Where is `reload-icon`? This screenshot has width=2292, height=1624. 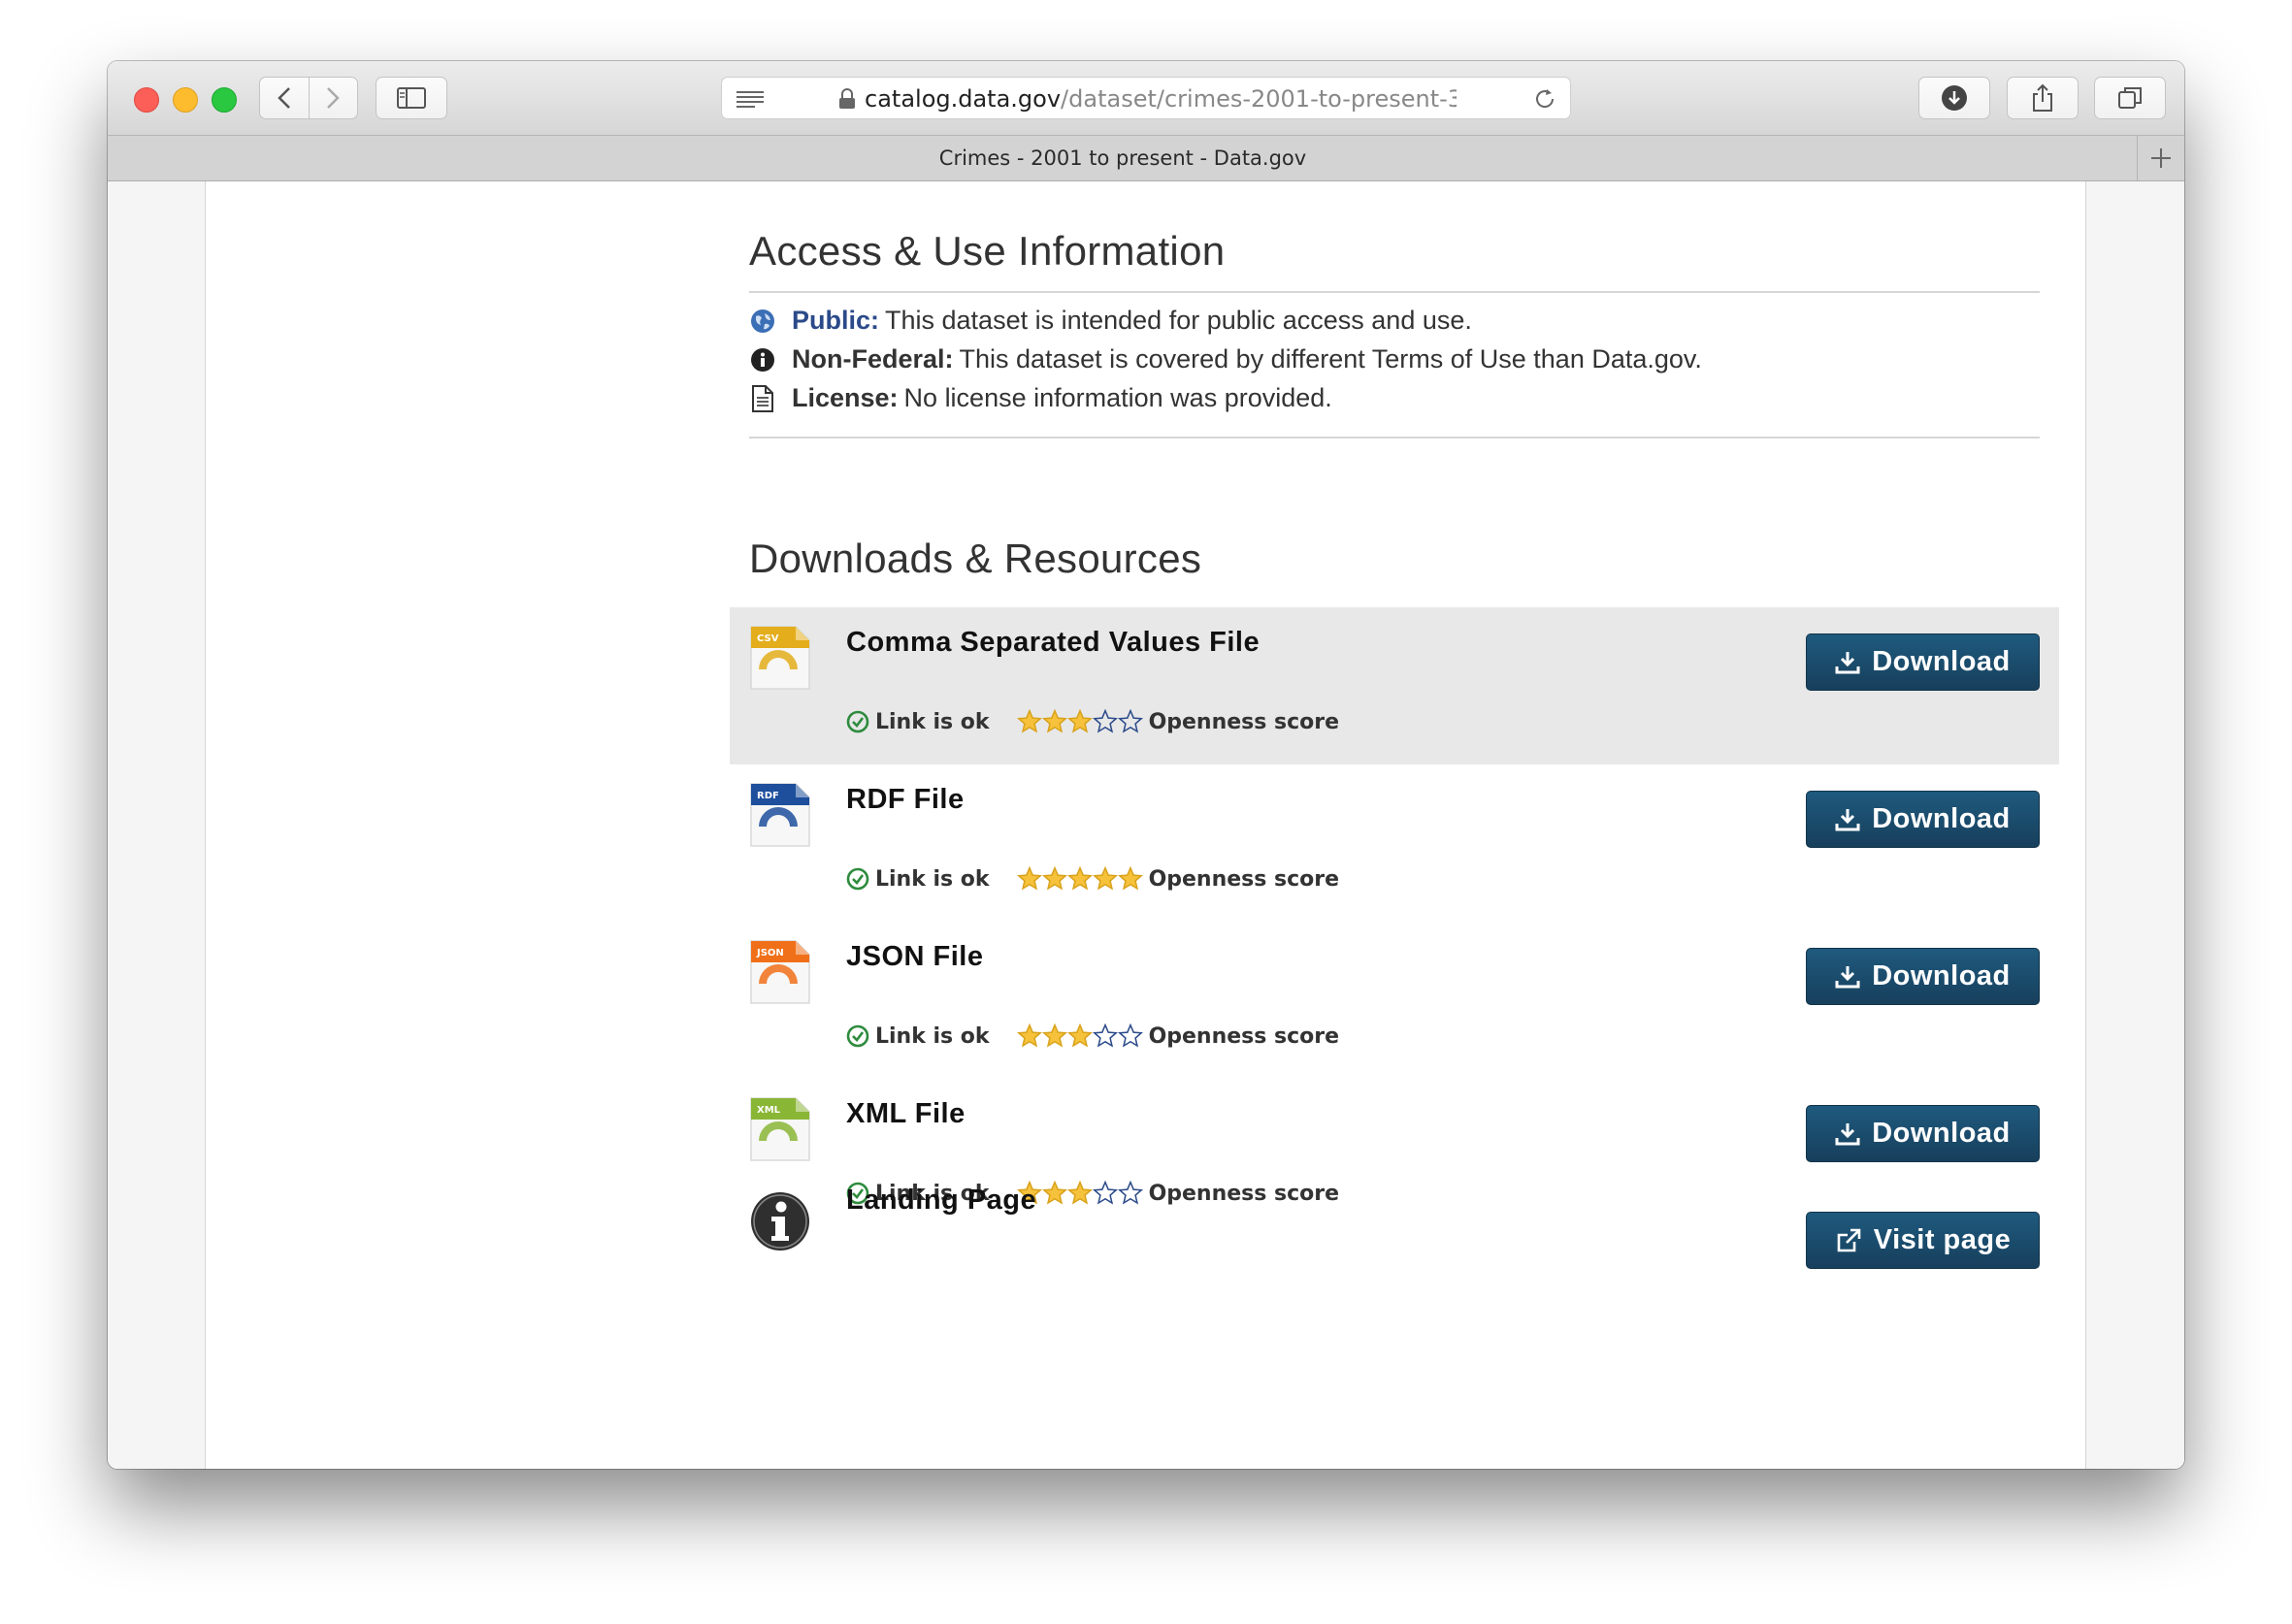
reload-icon is located at coordinates (1544, 99).